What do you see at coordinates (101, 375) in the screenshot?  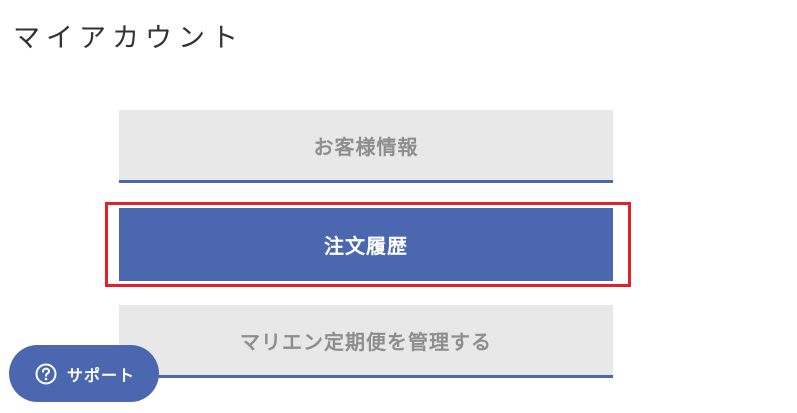 I see `support-label: サポート` at bounding box center [101, 375].